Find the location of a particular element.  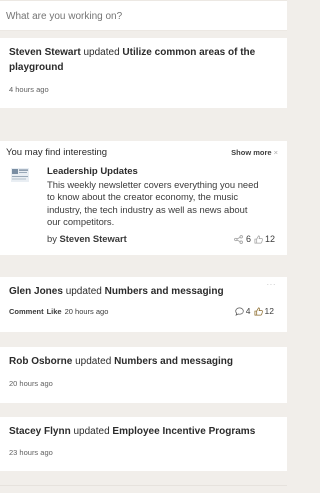

show-more-label: Show more is located at coordinates (251, 152).